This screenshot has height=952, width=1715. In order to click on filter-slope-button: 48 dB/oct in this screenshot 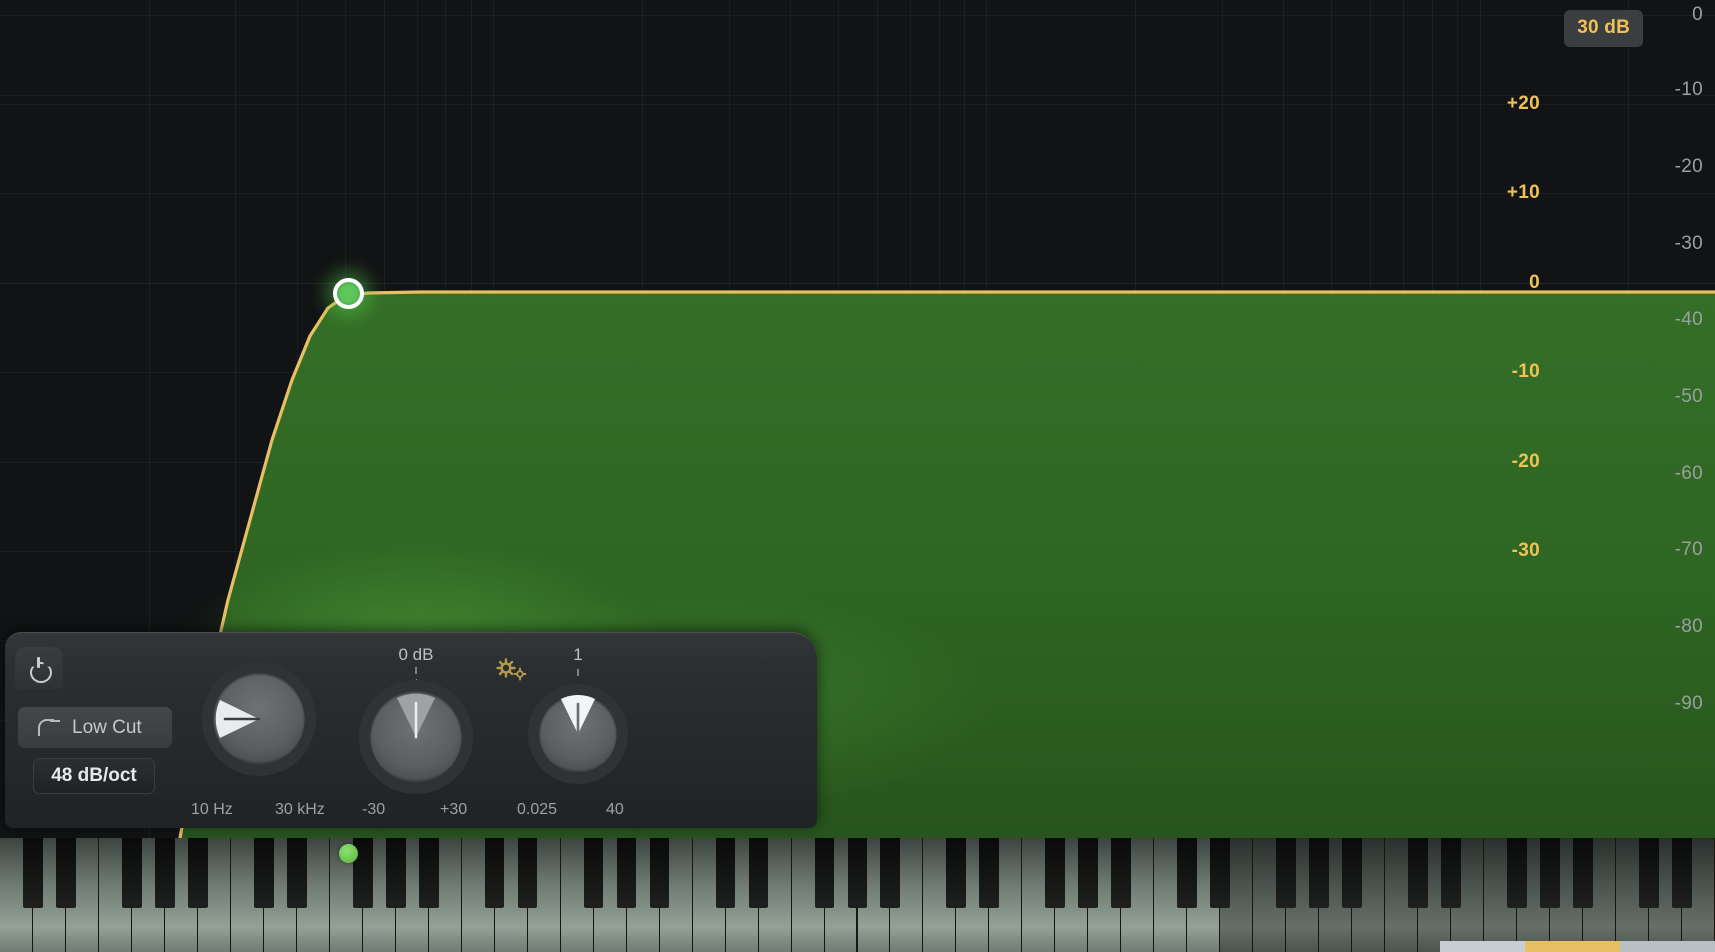, I will do `click(94, 776)`.